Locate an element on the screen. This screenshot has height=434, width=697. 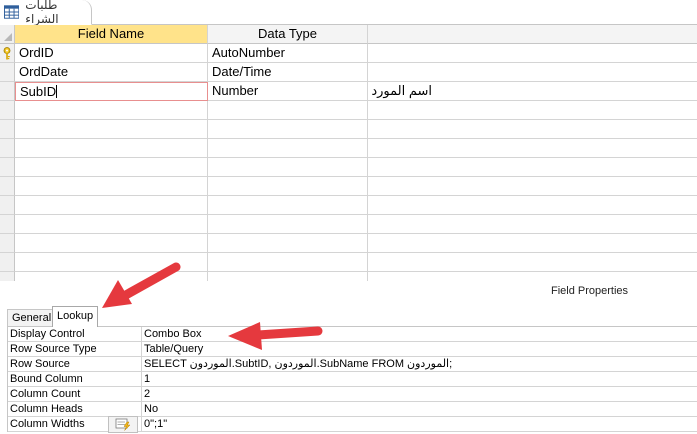
primary-key-icon is located at coordinates (7, 53).